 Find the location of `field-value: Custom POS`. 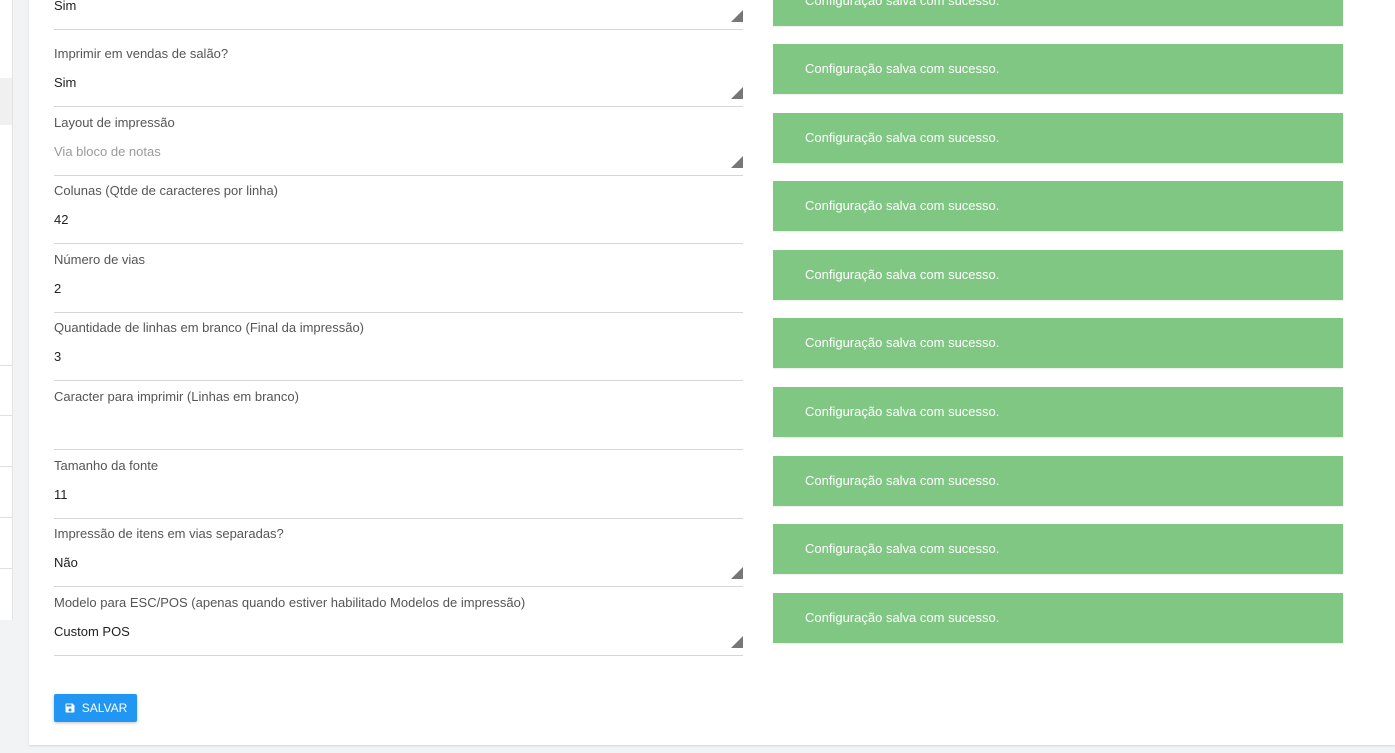

field-value: Custom POS is located at coordinates (92, 631).